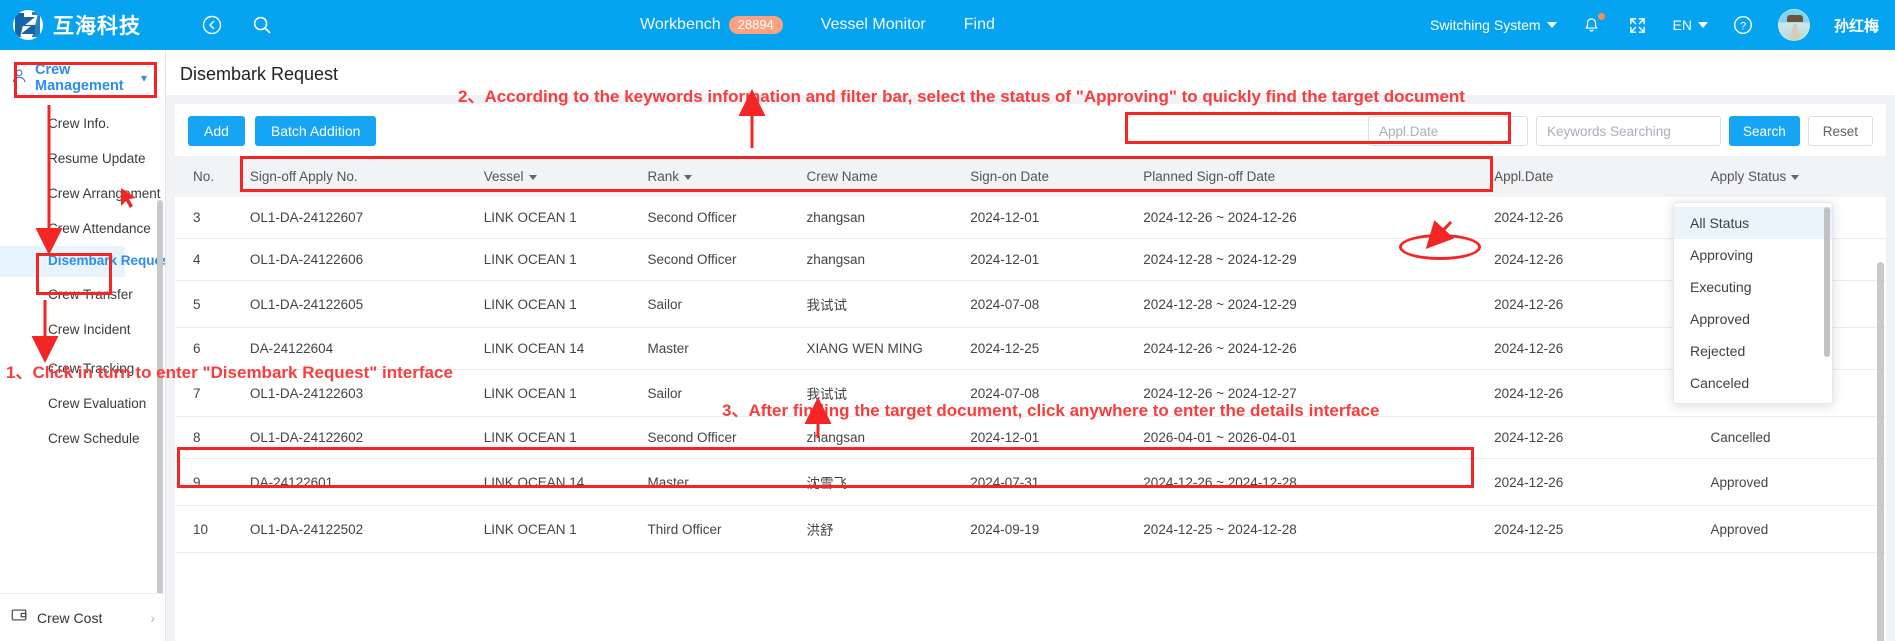  I want to click on sidebar-item-crew-cost: Crew Cost ›, so click(82, 617).